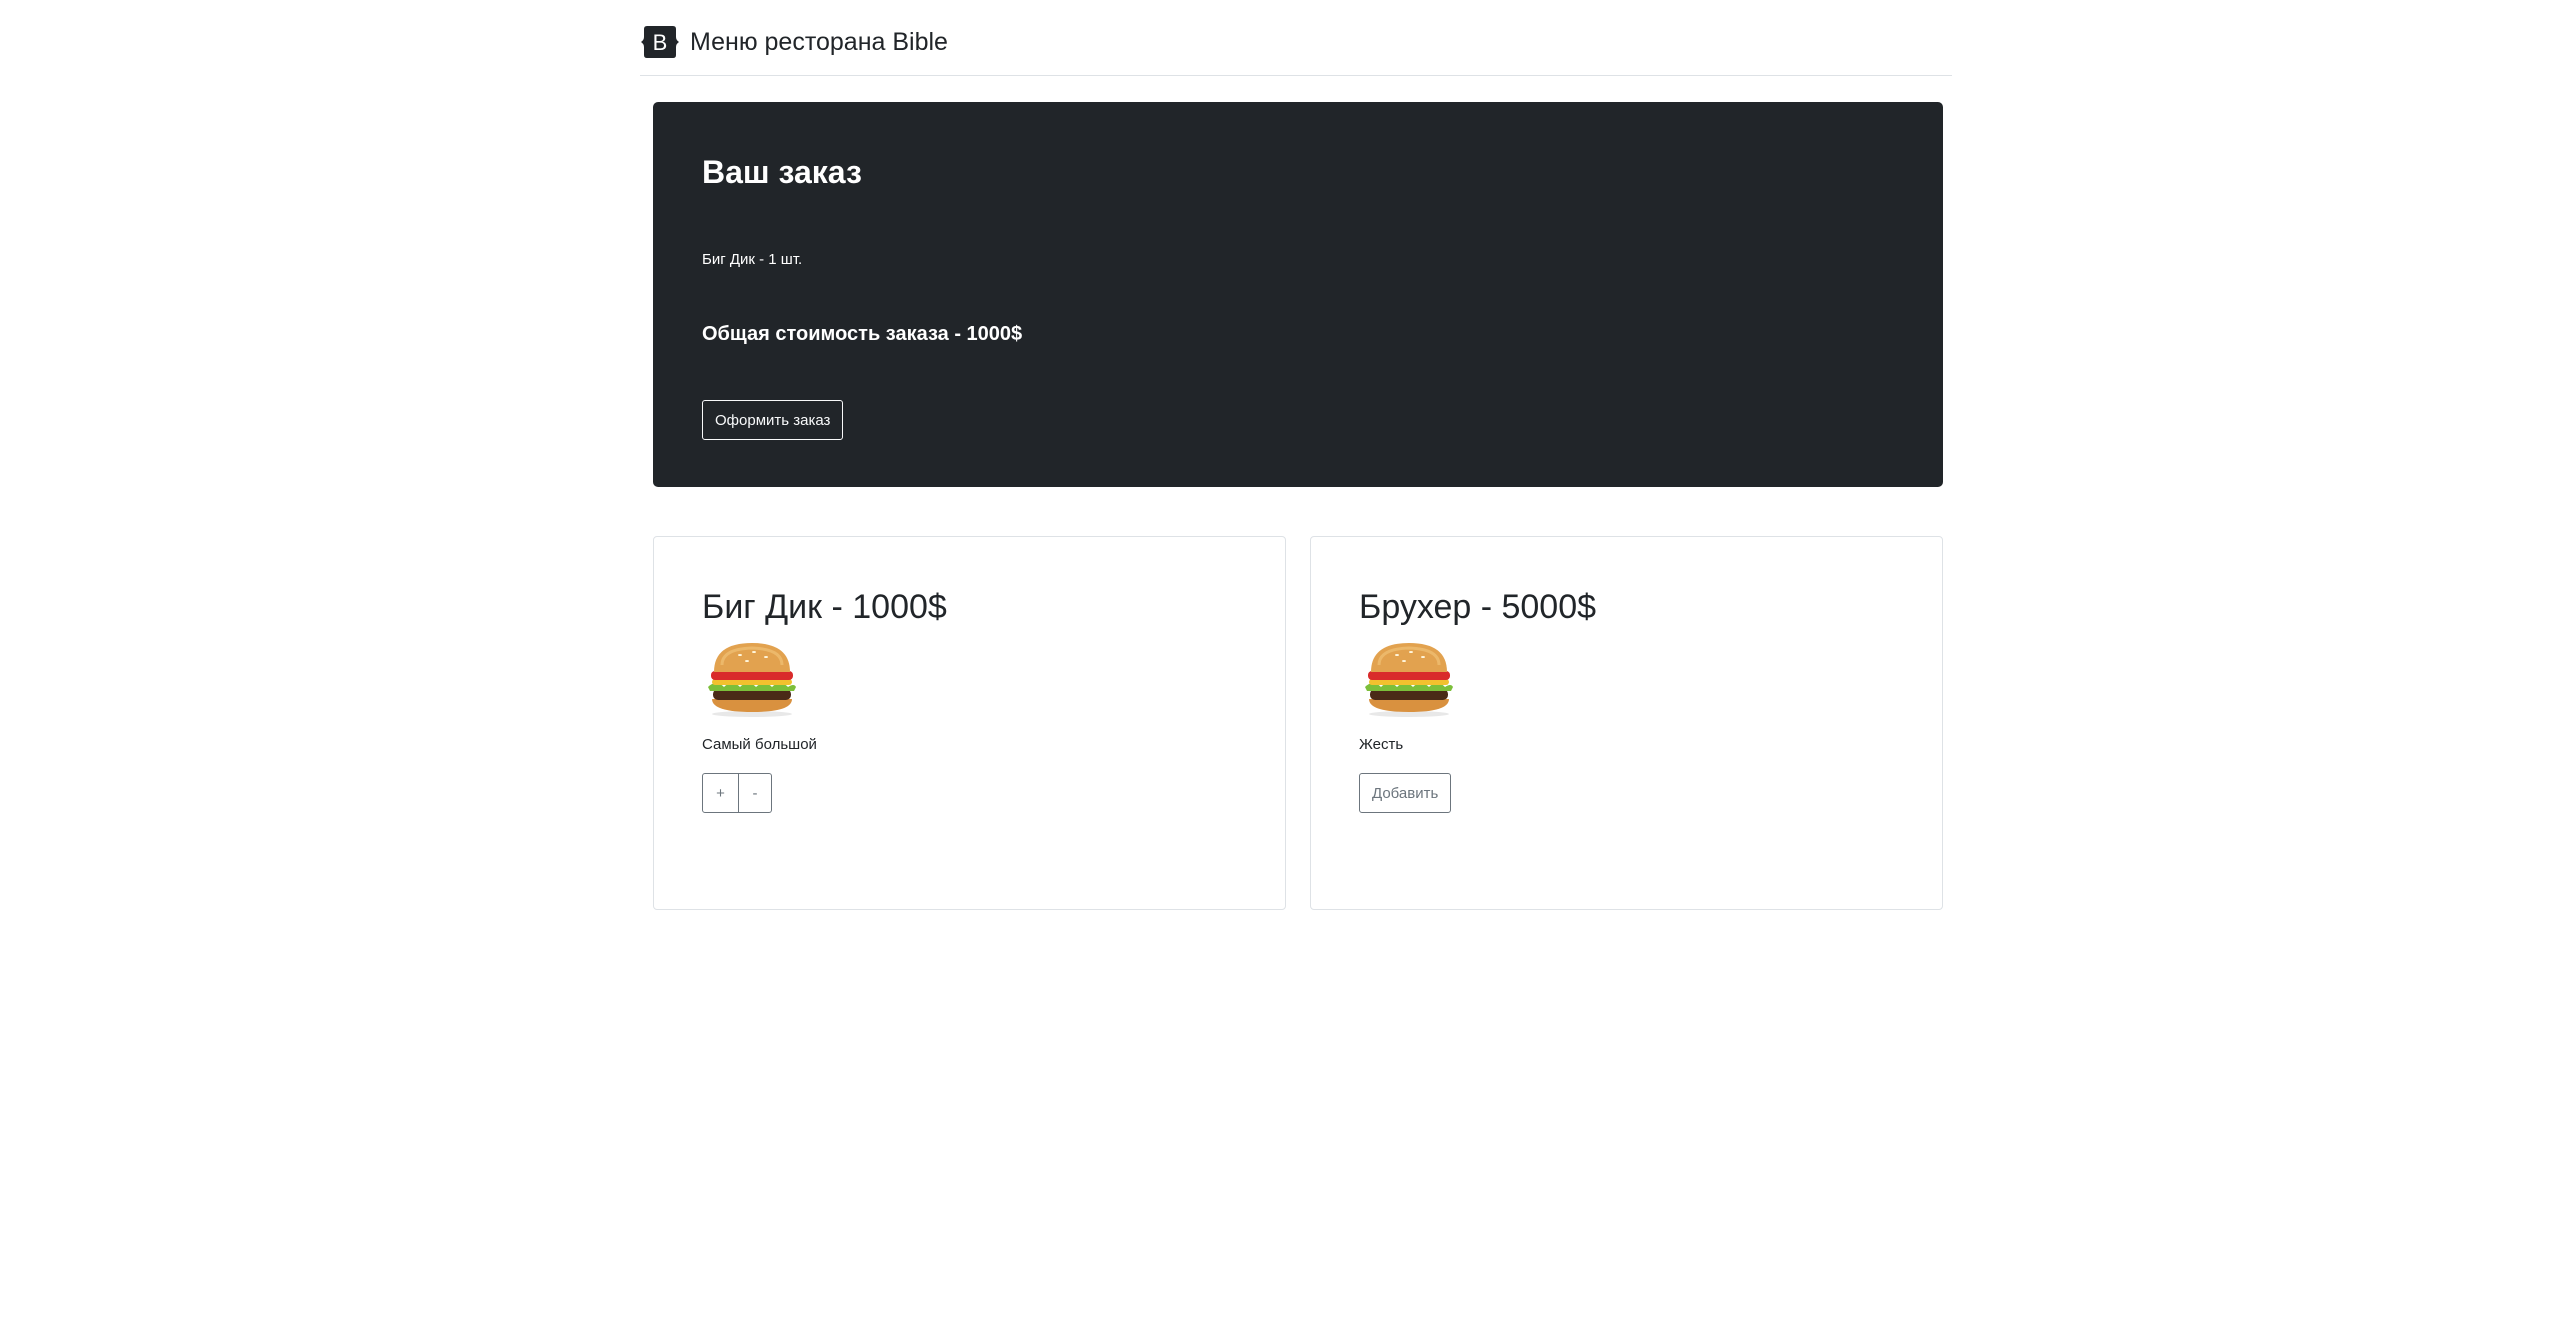  I want to click on increase-quantity-button: +, so click(720, 793).